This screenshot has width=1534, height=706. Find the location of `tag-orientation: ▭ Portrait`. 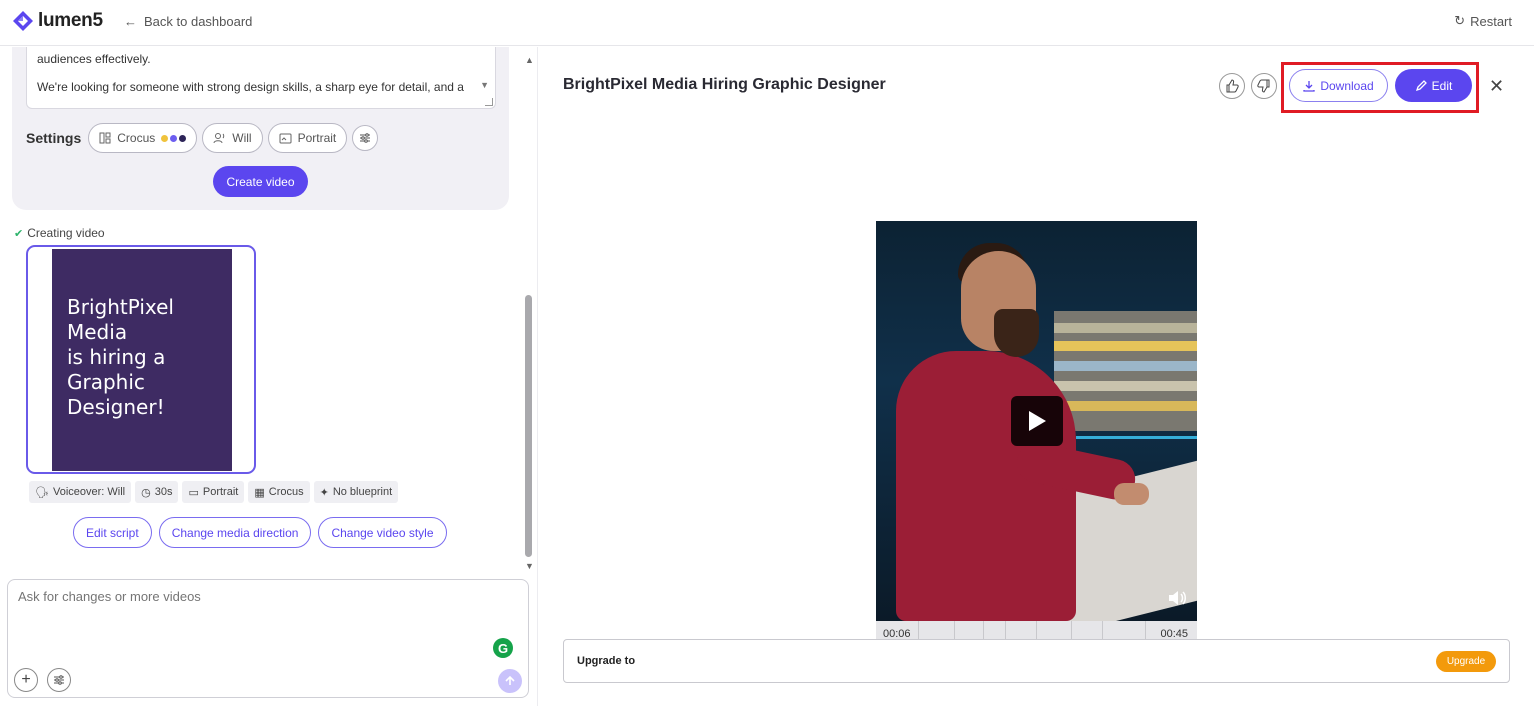

tag-orientation: ▭ Portrait is located at coordinates (213, 492).